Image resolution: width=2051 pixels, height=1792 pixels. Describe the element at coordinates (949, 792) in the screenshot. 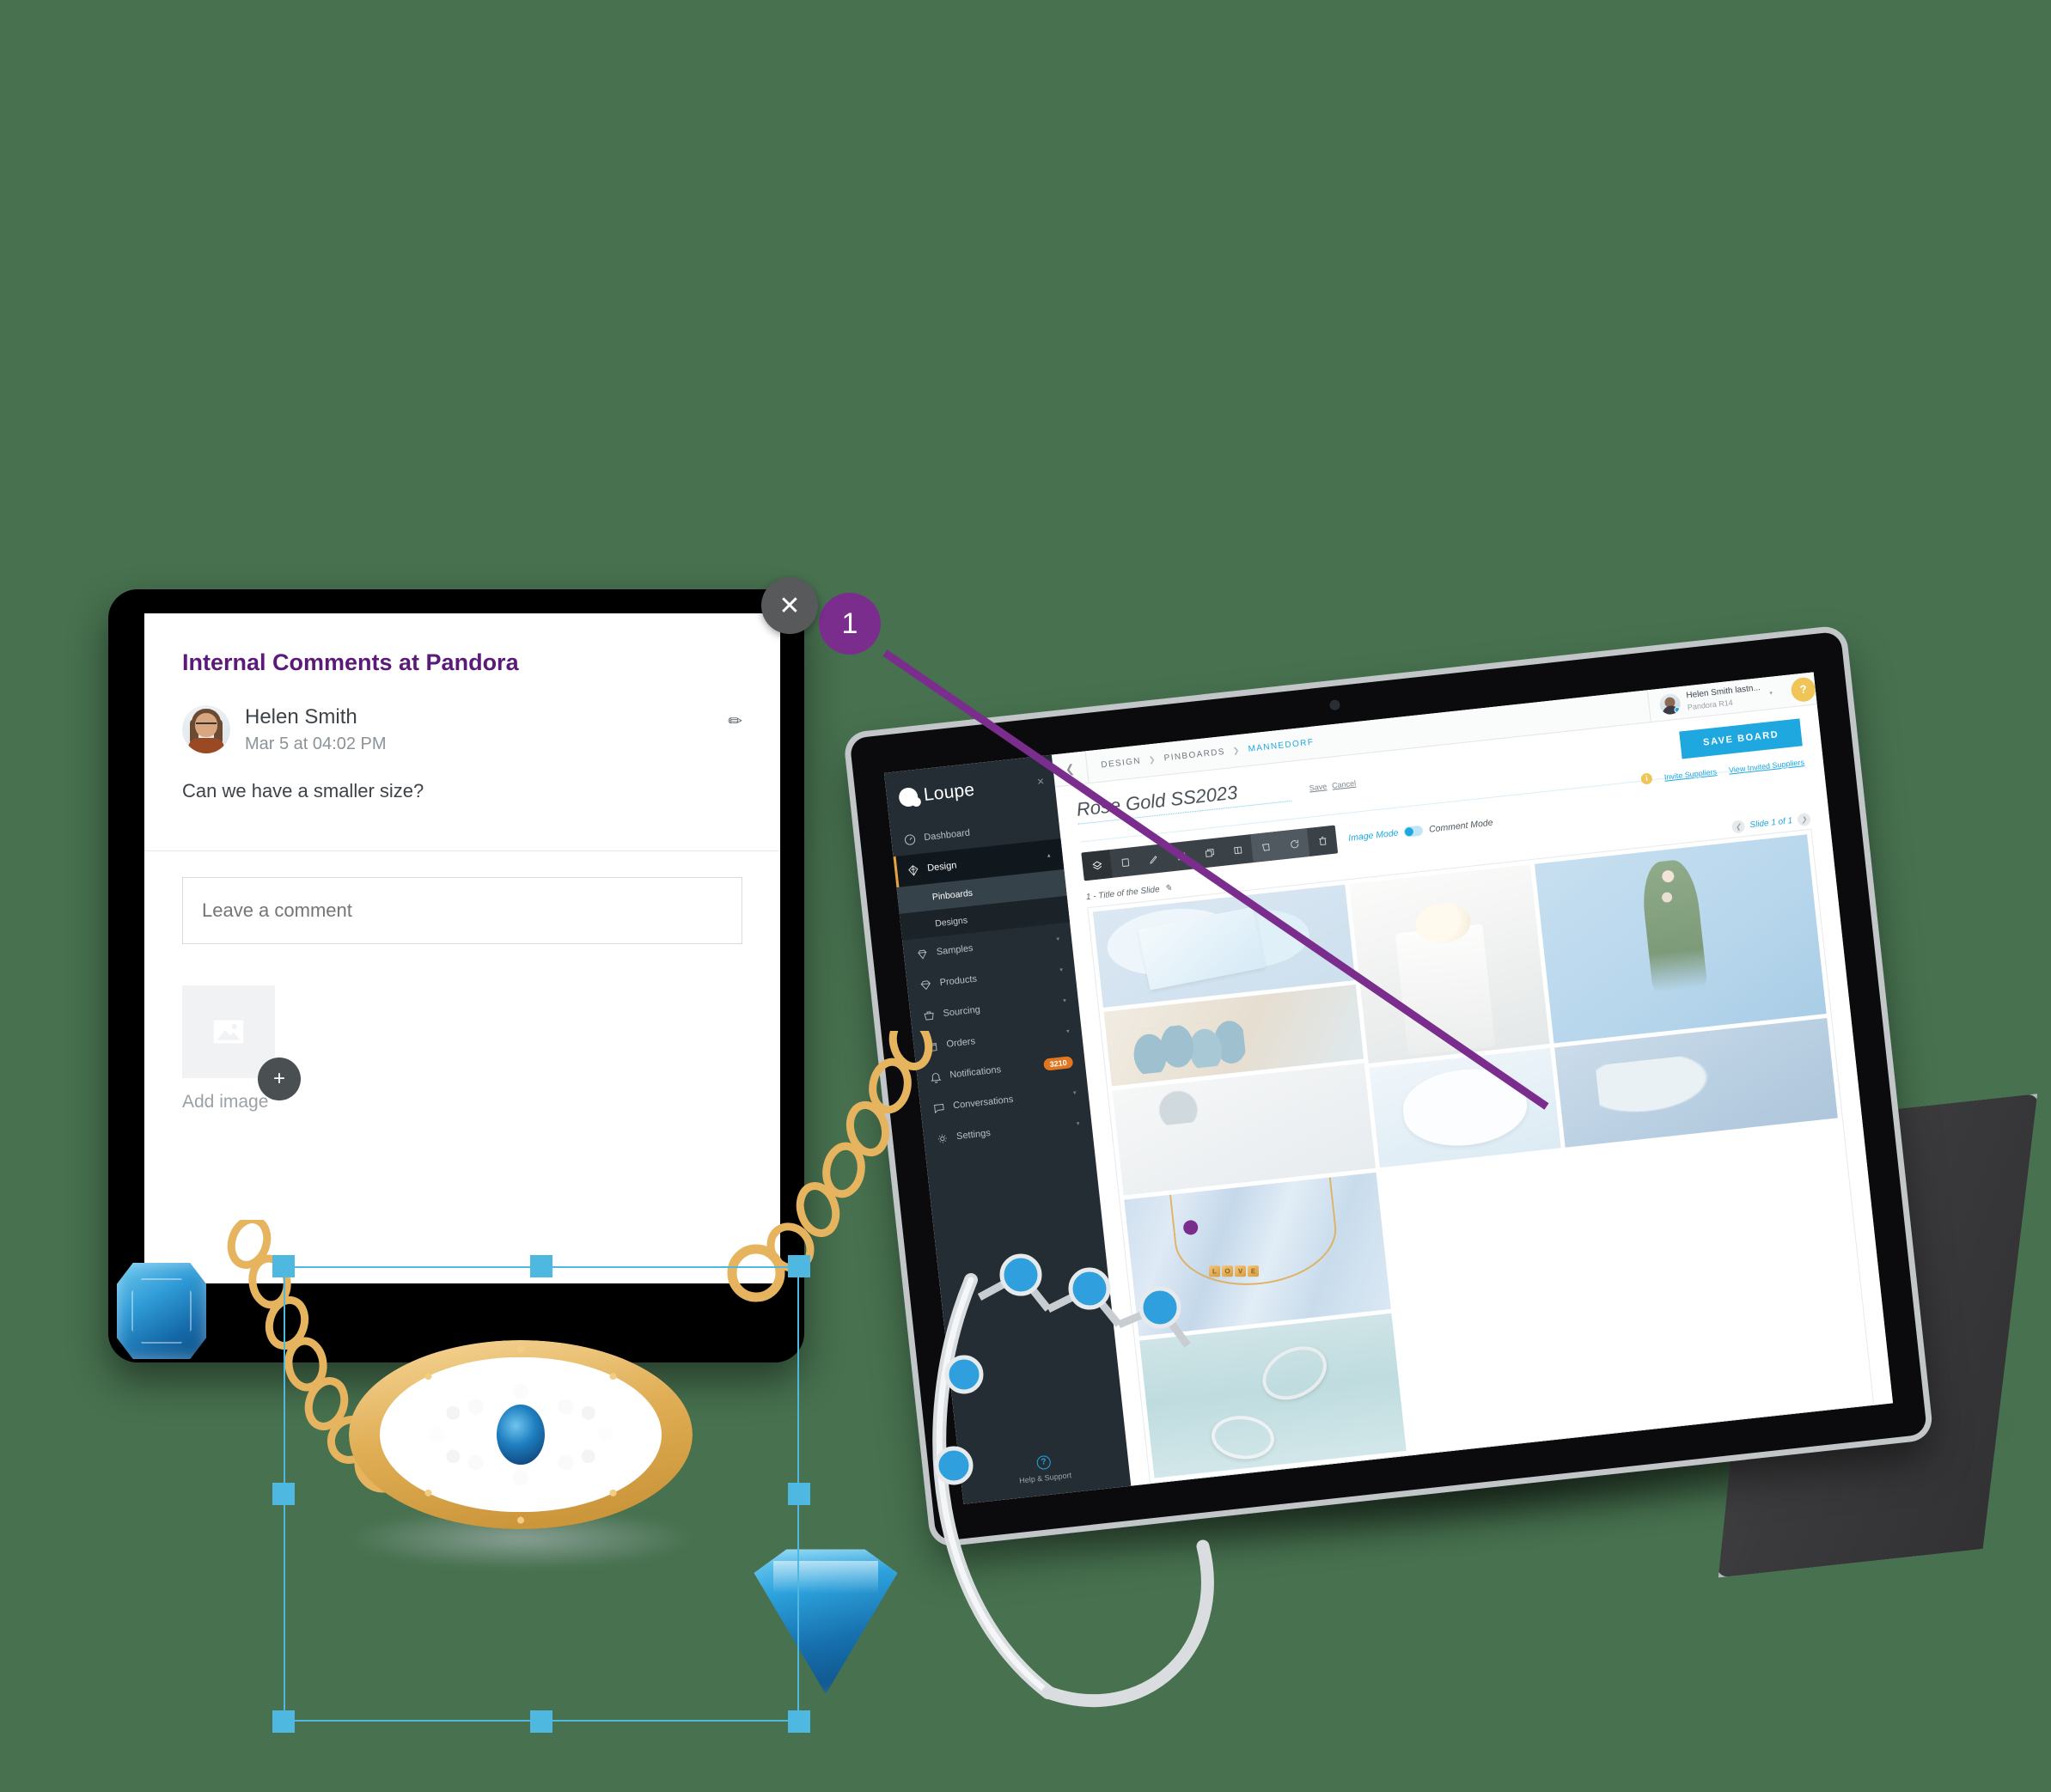

I see `brand-name: Loupe` at that location.